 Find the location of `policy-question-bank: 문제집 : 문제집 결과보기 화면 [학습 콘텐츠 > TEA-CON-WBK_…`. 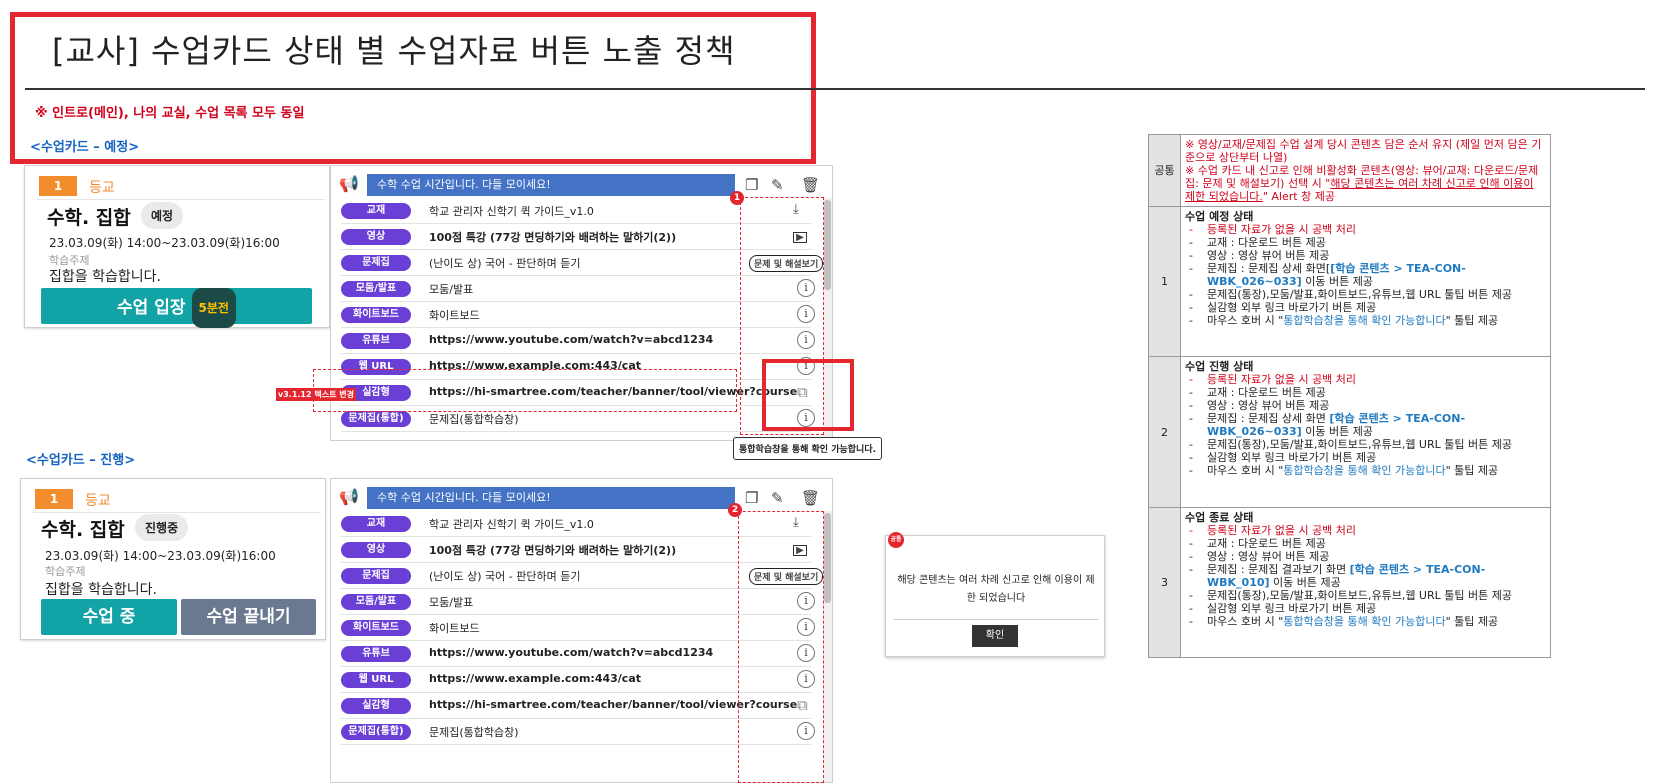

policy-question-bank: 문제집 : 문제집 결과보기 화면 [학습 콘텐츠 > TEA-CON-WBK_… is located at coordinates (1365, 576).